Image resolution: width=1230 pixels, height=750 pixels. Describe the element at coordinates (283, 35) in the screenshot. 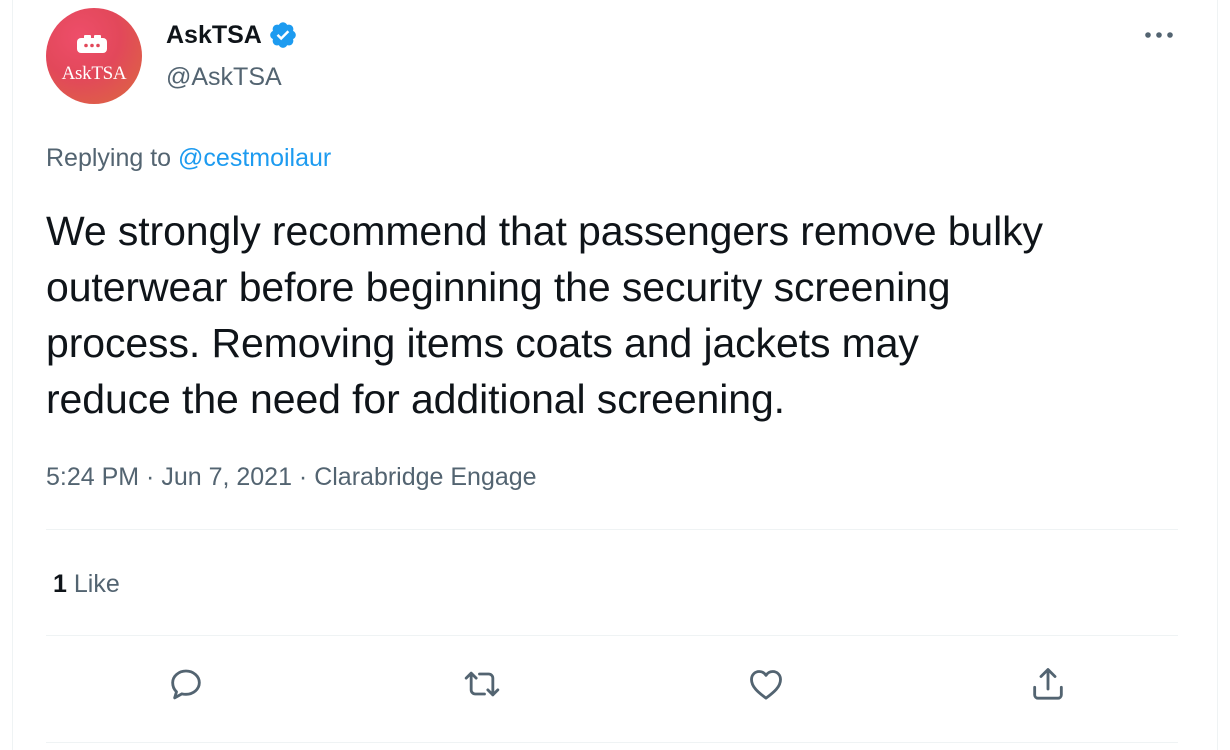

I see `verified-badge-icon` at that location.